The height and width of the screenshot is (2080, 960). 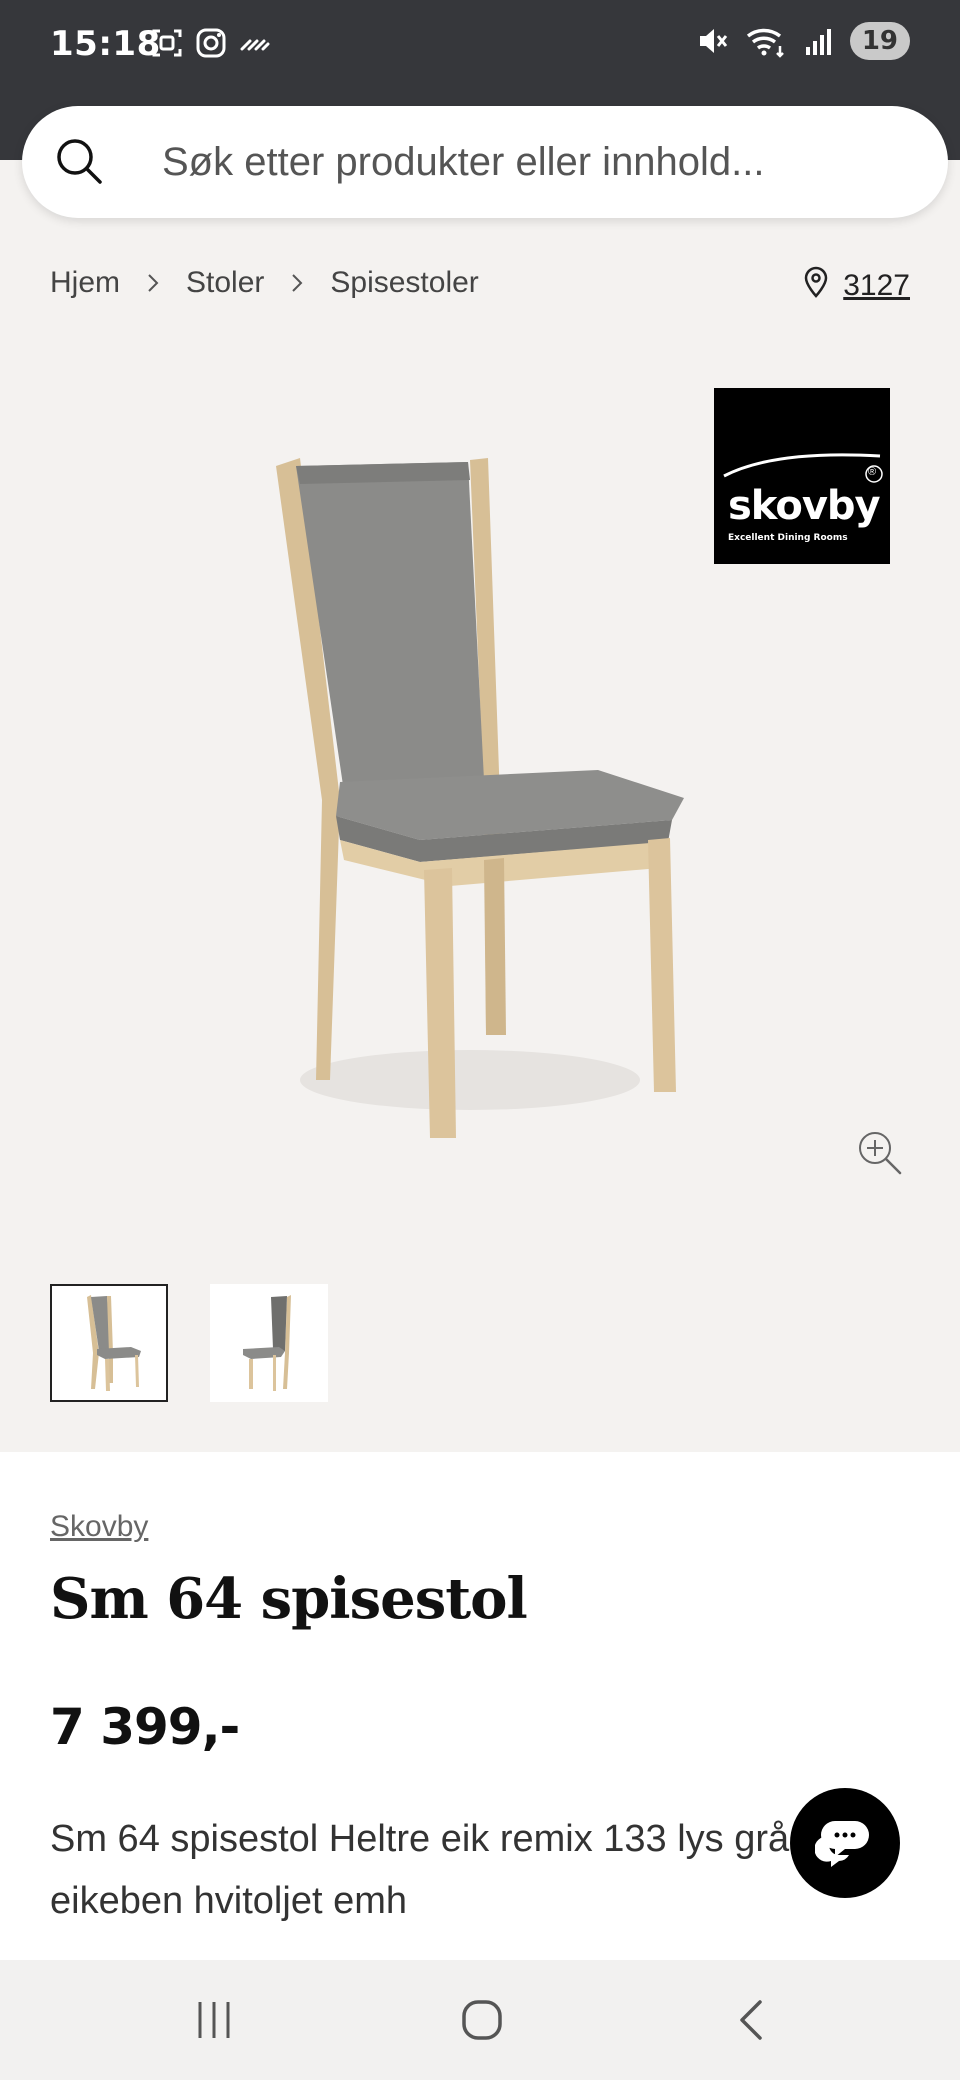 I want to click on recent-apps-icon, so click(x=214, y=2020).